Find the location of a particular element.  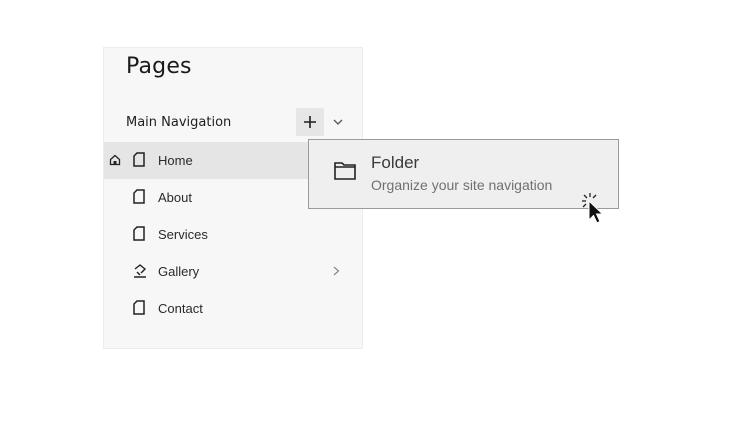

add-page-button is located at coordinates (310, 122).